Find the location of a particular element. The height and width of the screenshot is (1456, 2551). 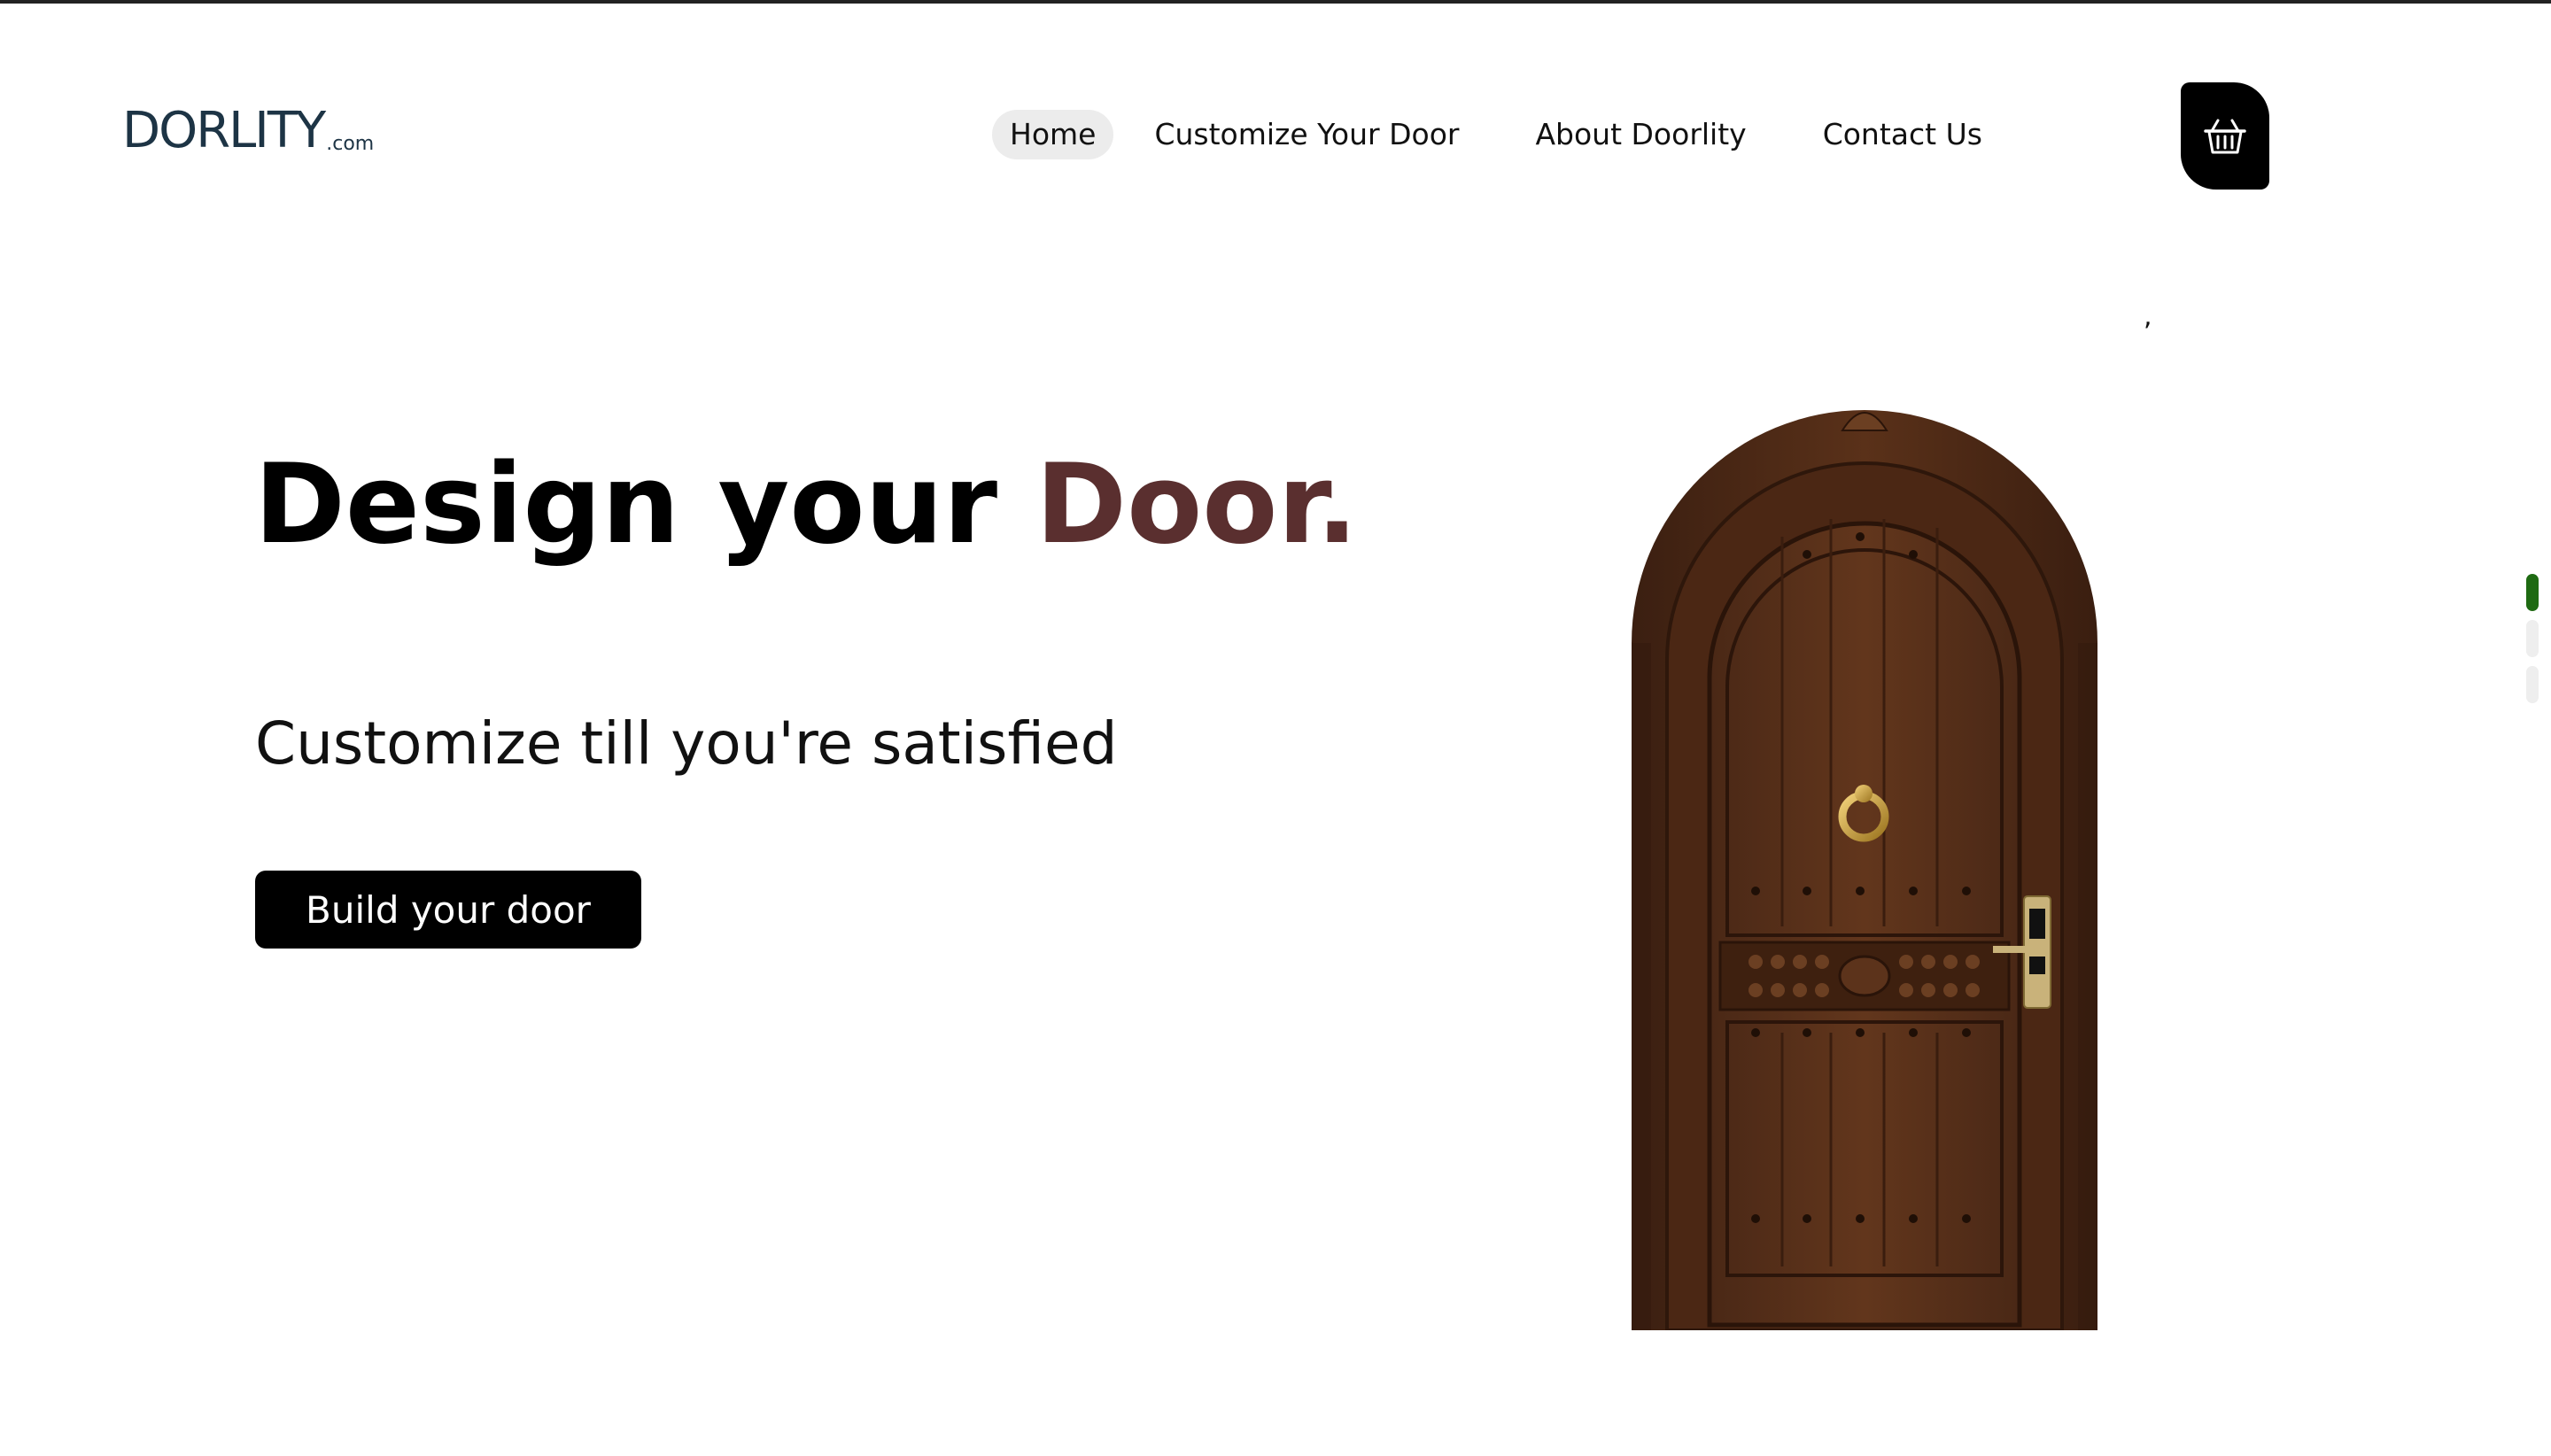

top-border is located at coordinates (1275, 2).